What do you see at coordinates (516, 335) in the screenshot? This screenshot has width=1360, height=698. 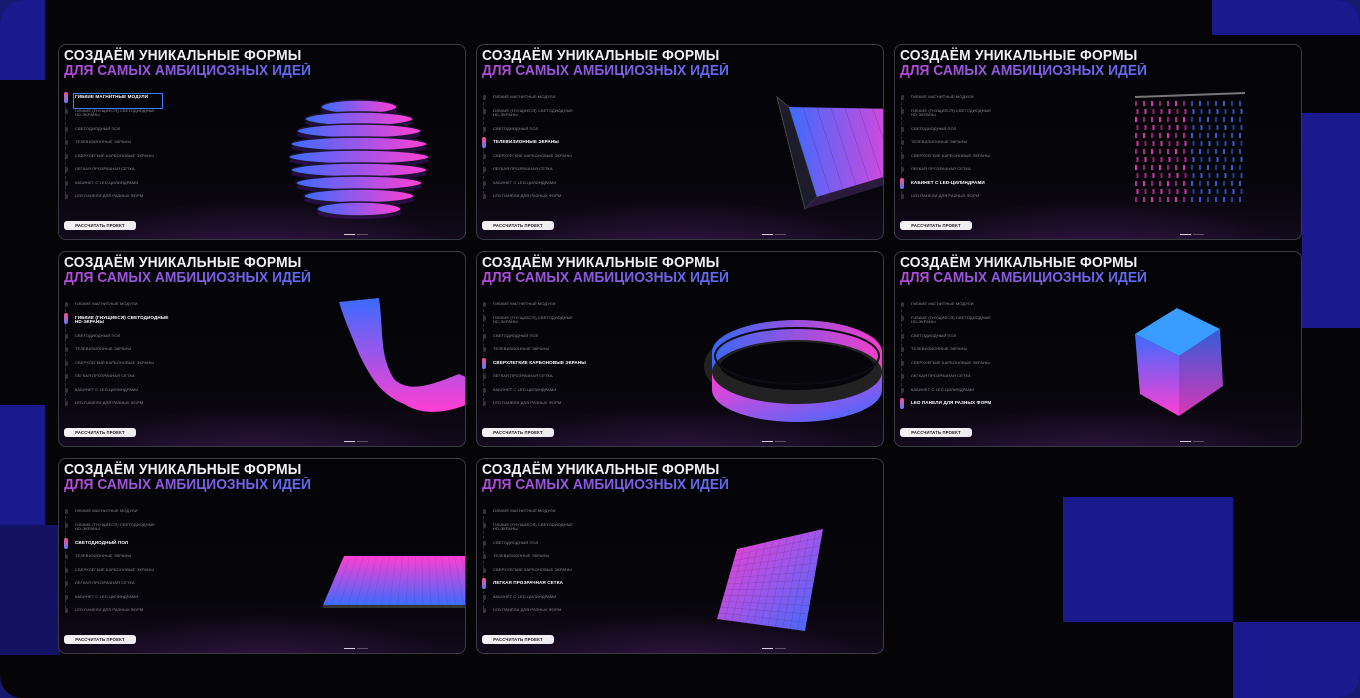 I see `menu-item-label: СВЕТОДИОДНЫЙ ПОЛ` at bounding box center [516, 335].